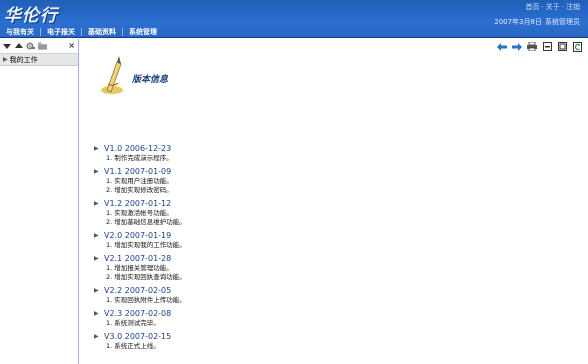 Image resolution: width=588 pixels, height=364 pixels. I want to click on home-link: 首页, so click(533, 7).